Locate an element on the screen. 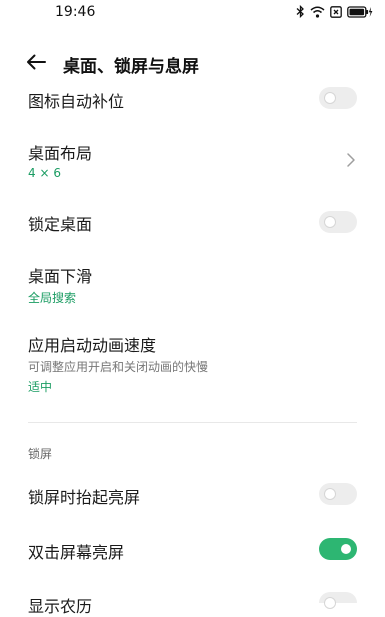 The width and height of the screenshot is (385, 617). section-divider is located at coordinates (192, 422).